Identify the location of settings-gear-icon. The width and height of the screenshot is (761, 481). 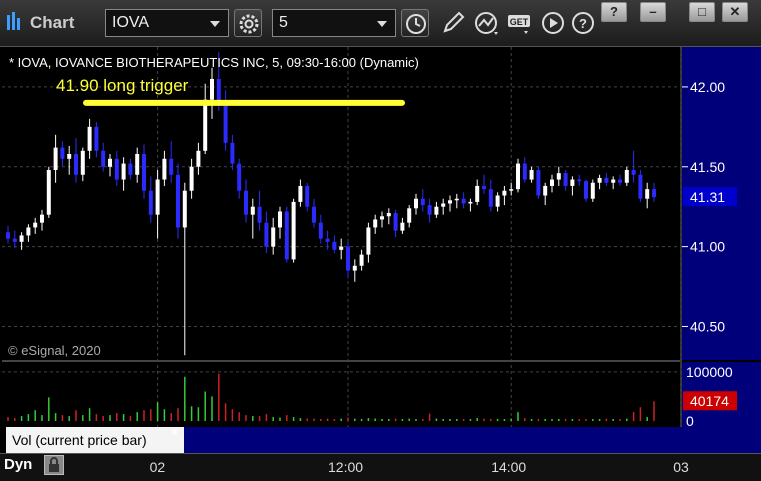
(248, 23).